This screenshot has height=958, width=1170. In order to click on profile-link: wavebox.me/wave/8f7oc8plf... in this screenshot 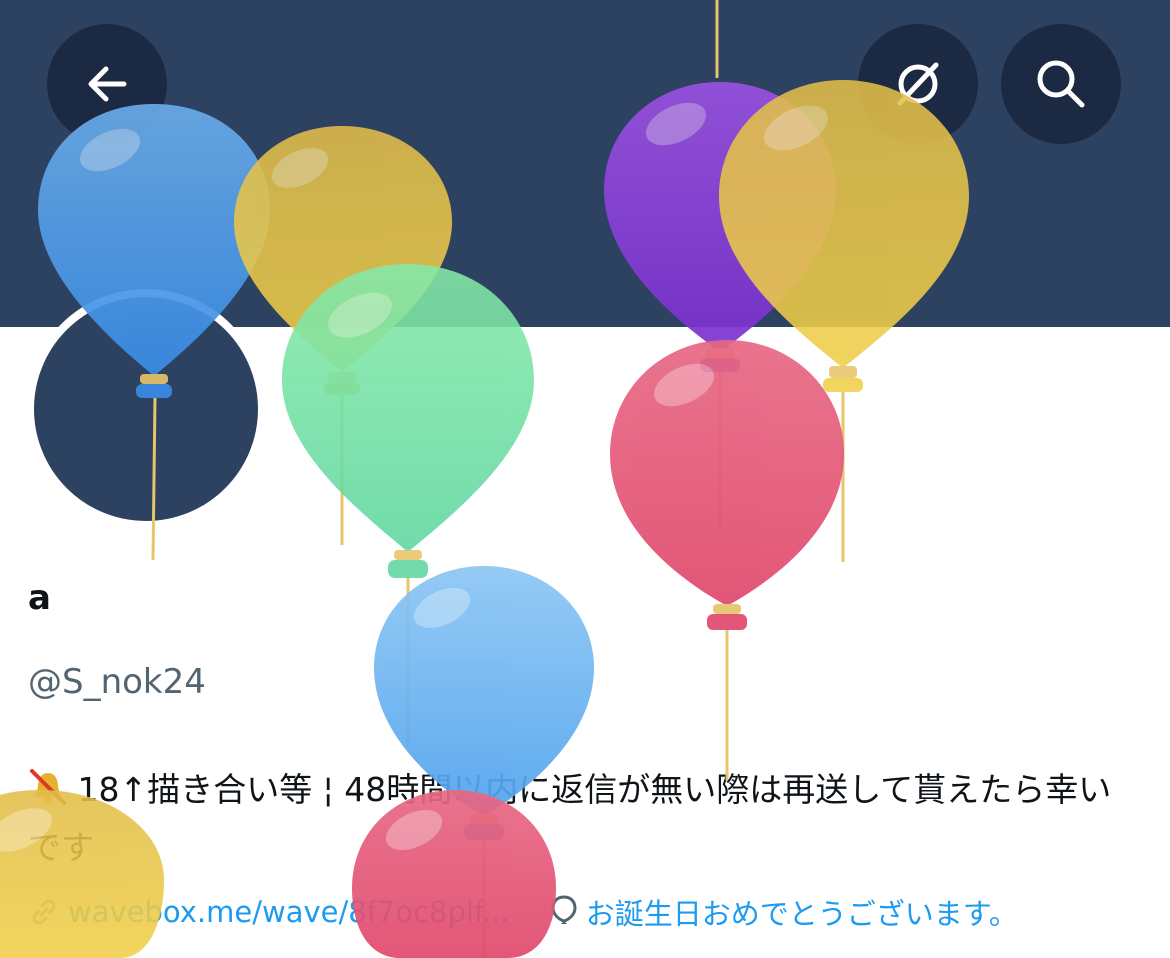, I will do `click(269, 912)`.